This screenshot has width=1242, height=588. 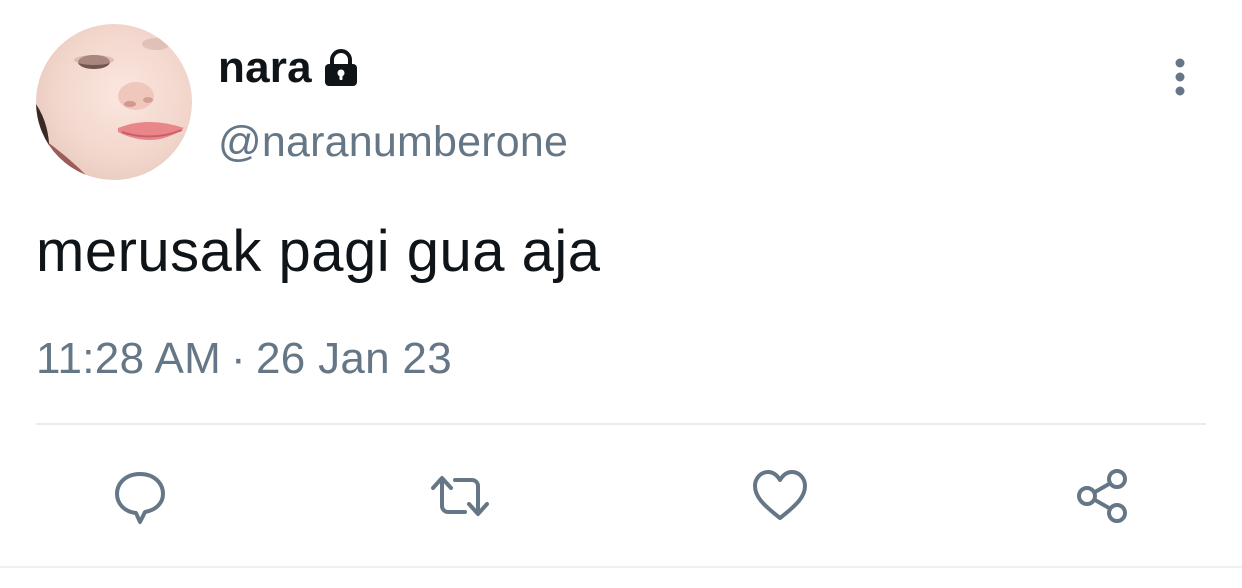 I want to click on speech-bubble-icon, so click(x=140, y=498).